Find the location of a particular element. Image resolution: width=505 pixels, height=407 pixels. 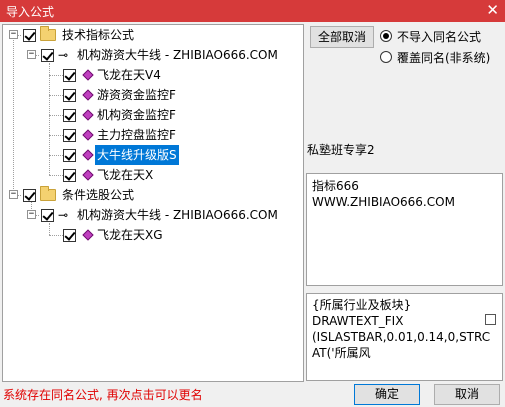

tree-leaf-formula: 主力控盘监控F is located at coordinates (153, 135).